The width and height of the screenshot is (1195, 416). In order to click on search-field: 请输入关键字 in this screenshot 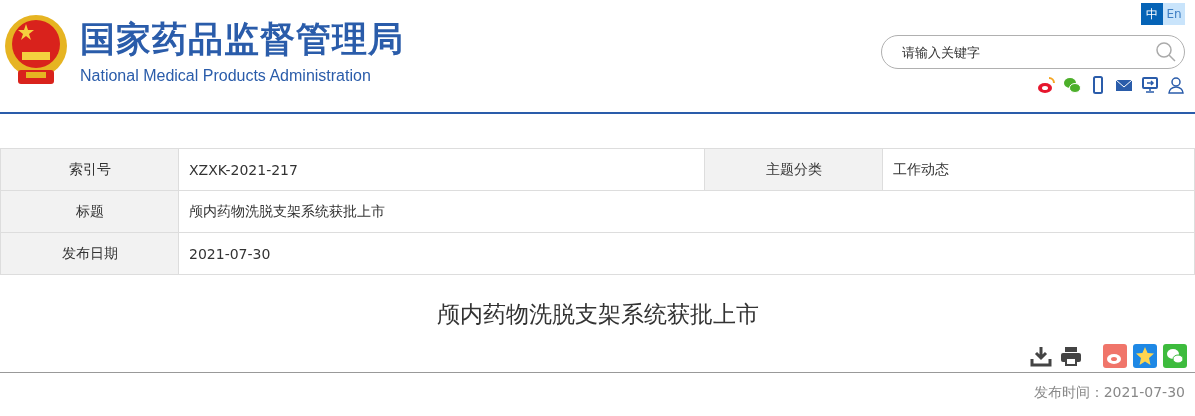, I will do `click(1033, 52)`.